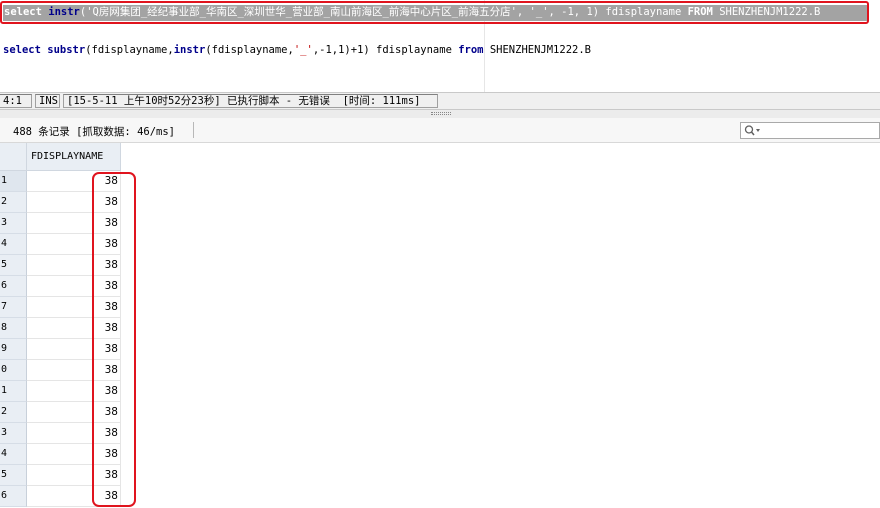  I want to click on keyword-from: from, so click(471, 50).